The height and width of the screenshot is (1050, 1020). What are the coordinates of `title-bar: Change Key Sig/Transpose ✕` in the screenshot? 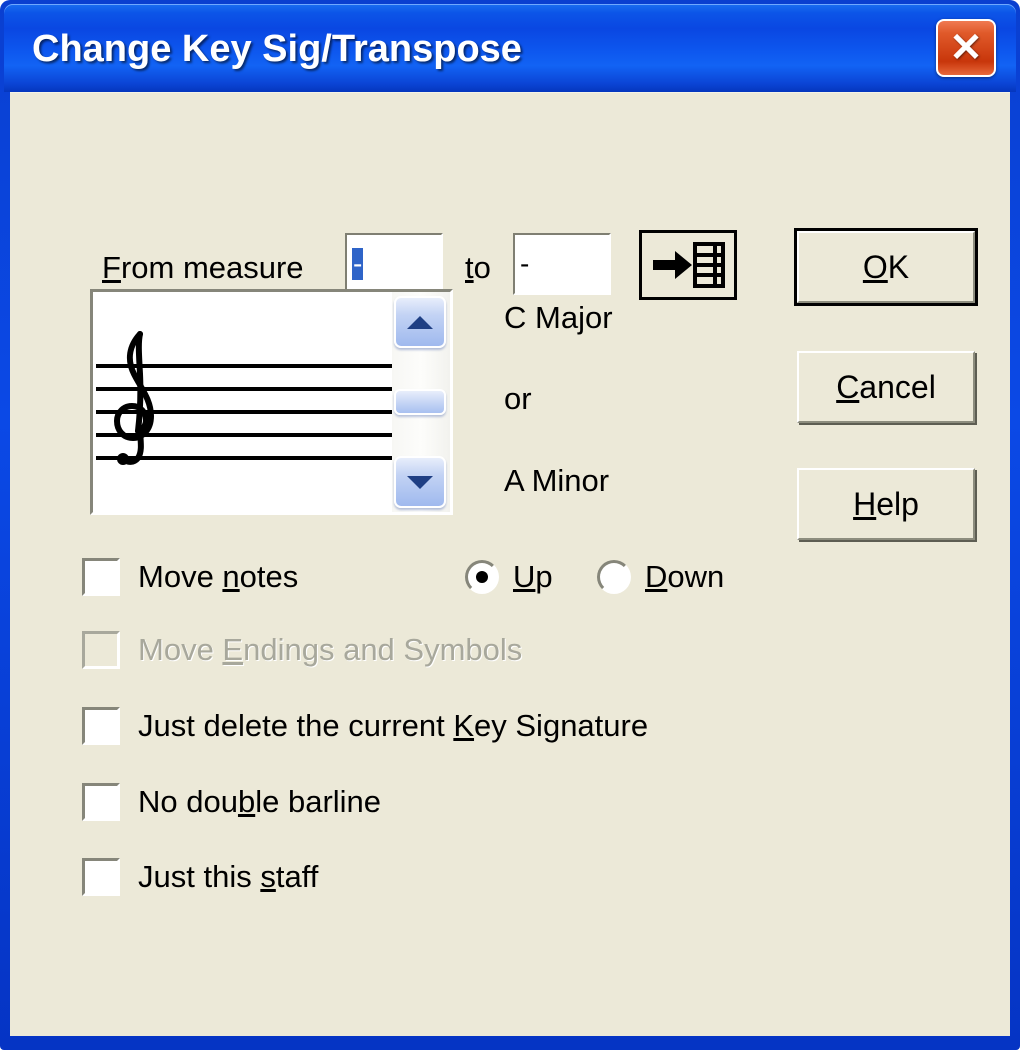 It's located at (510, 48).